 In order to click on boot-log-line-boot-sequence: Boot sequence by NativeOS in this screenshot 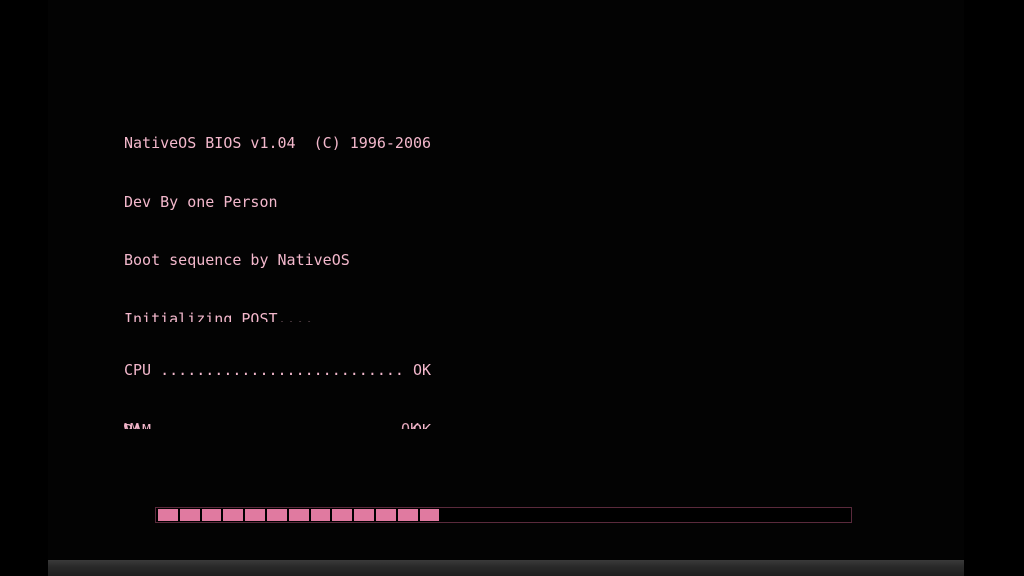, I will do `click(237, 260)`.